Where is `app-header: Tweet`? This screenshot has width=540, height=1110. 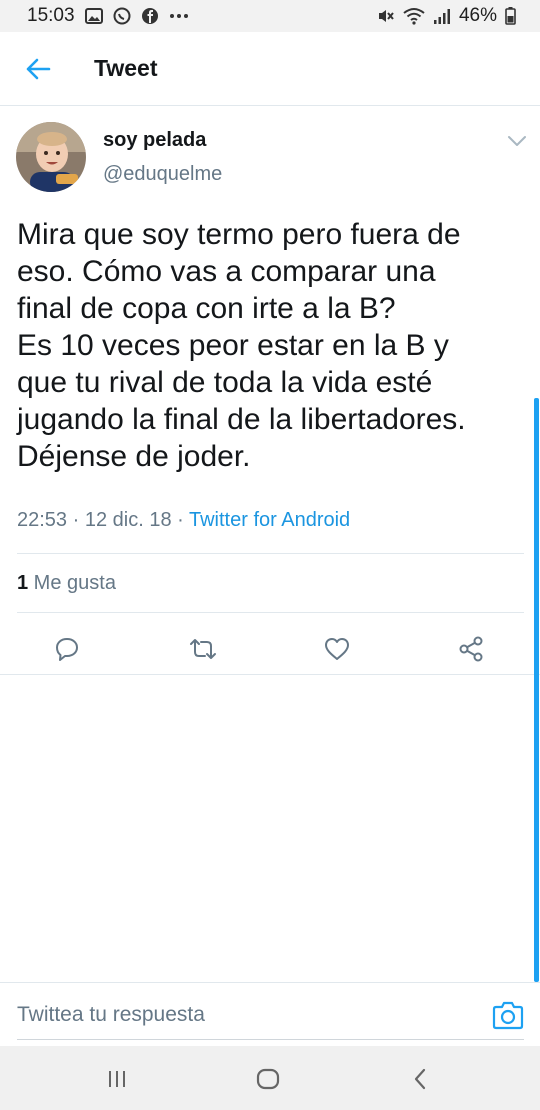
app-header: Tweet is located at coordinates (270, 69).